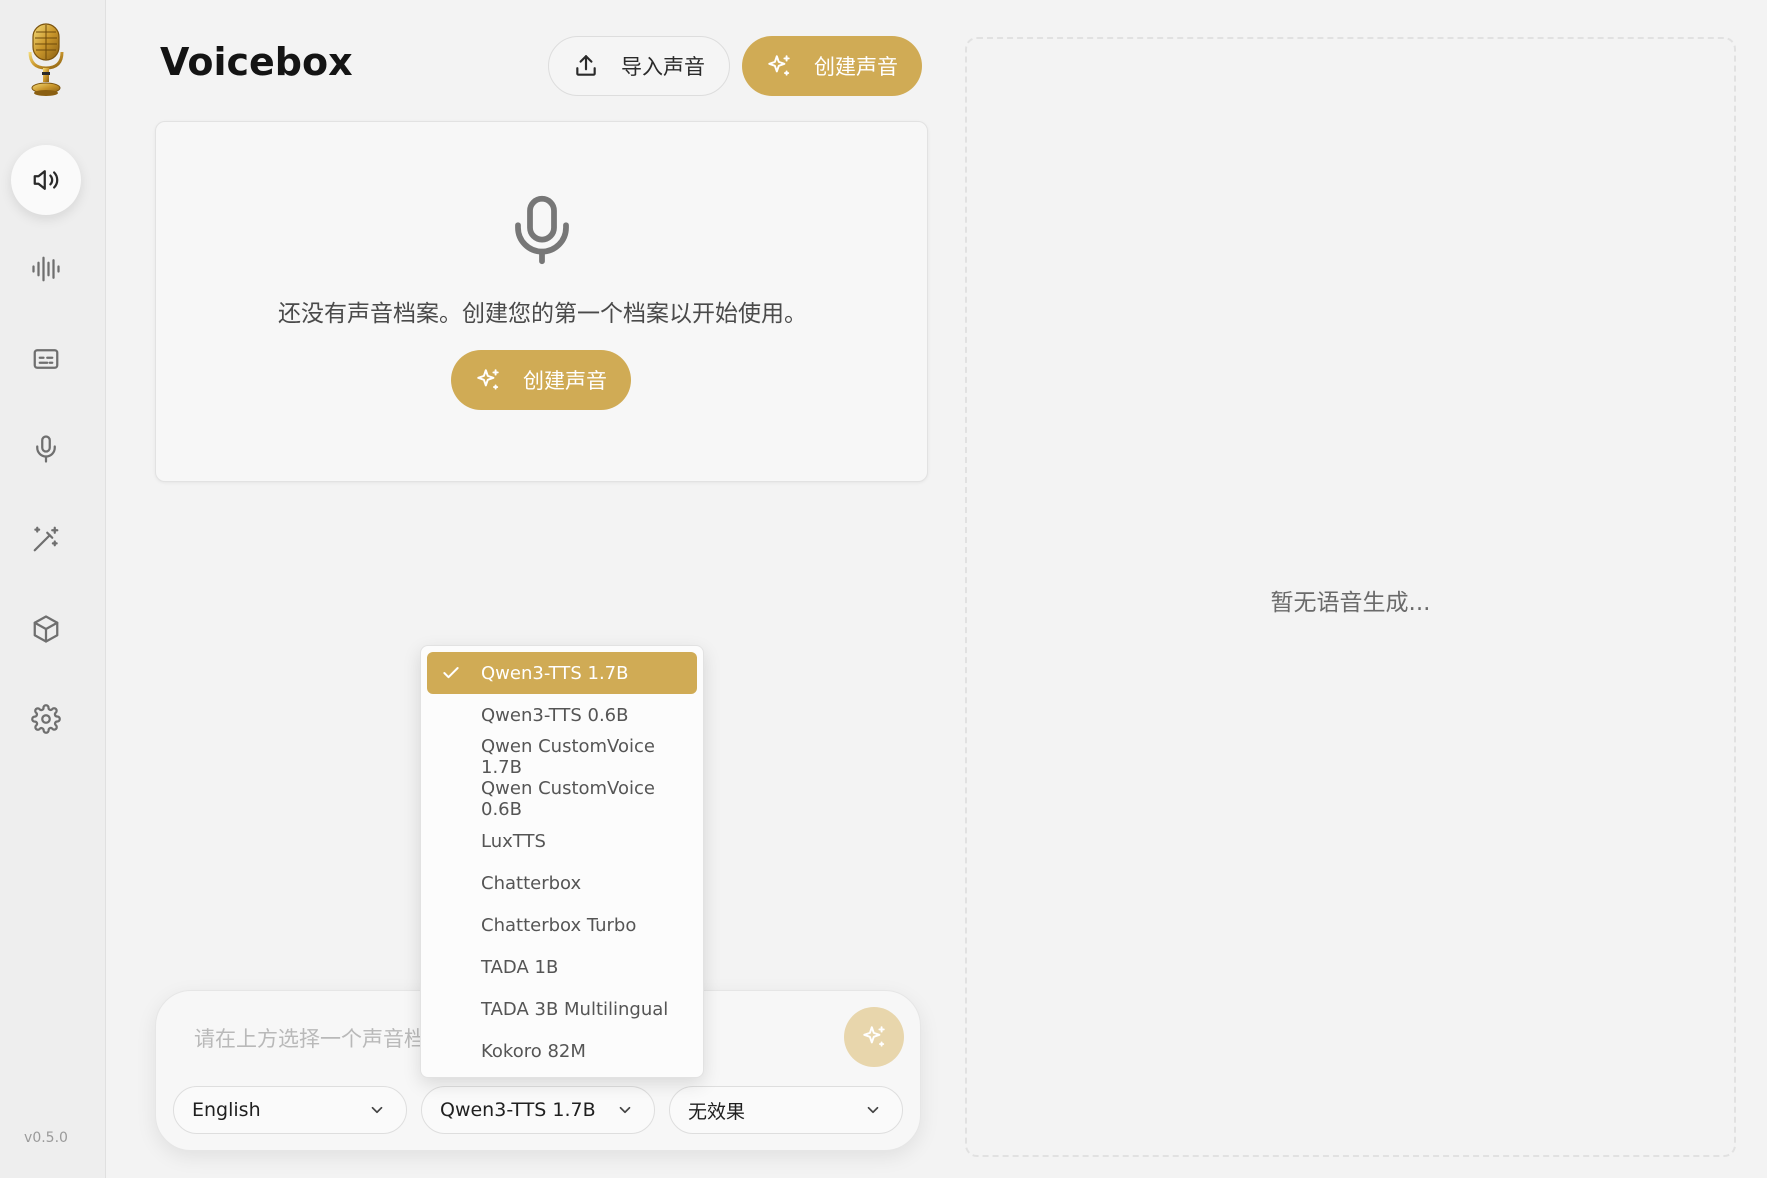  Describe the element at coordinates (586, 65) in the screenshot. I see `upload-icon` at that location.